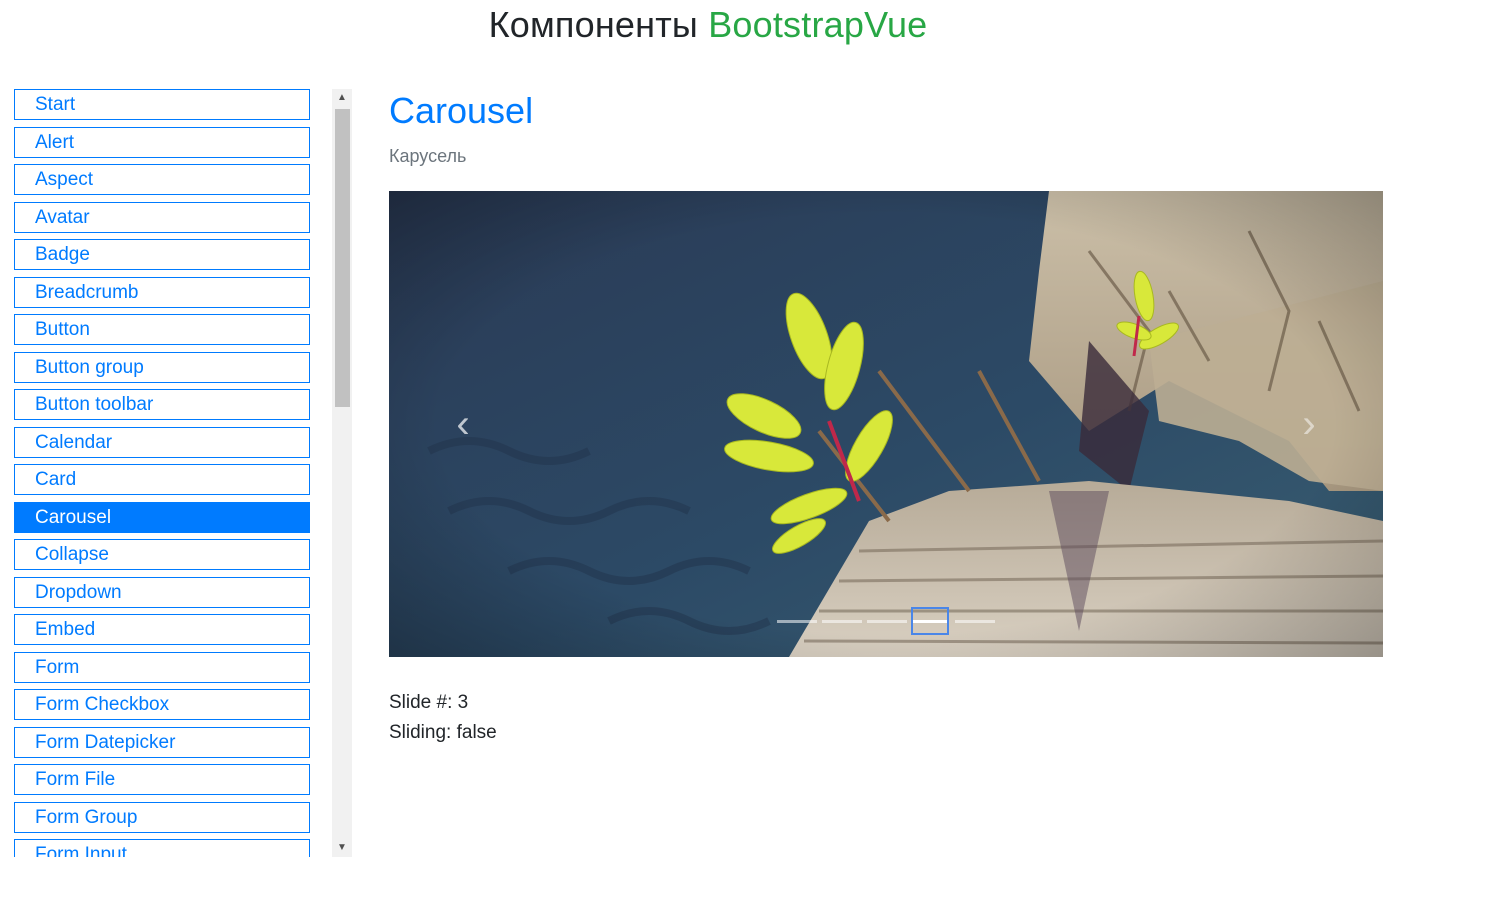  Describe the element at coordinates (1309, 424) in the screenshot. I see `carousel-next-chevron-right-icon: ›` at that location.